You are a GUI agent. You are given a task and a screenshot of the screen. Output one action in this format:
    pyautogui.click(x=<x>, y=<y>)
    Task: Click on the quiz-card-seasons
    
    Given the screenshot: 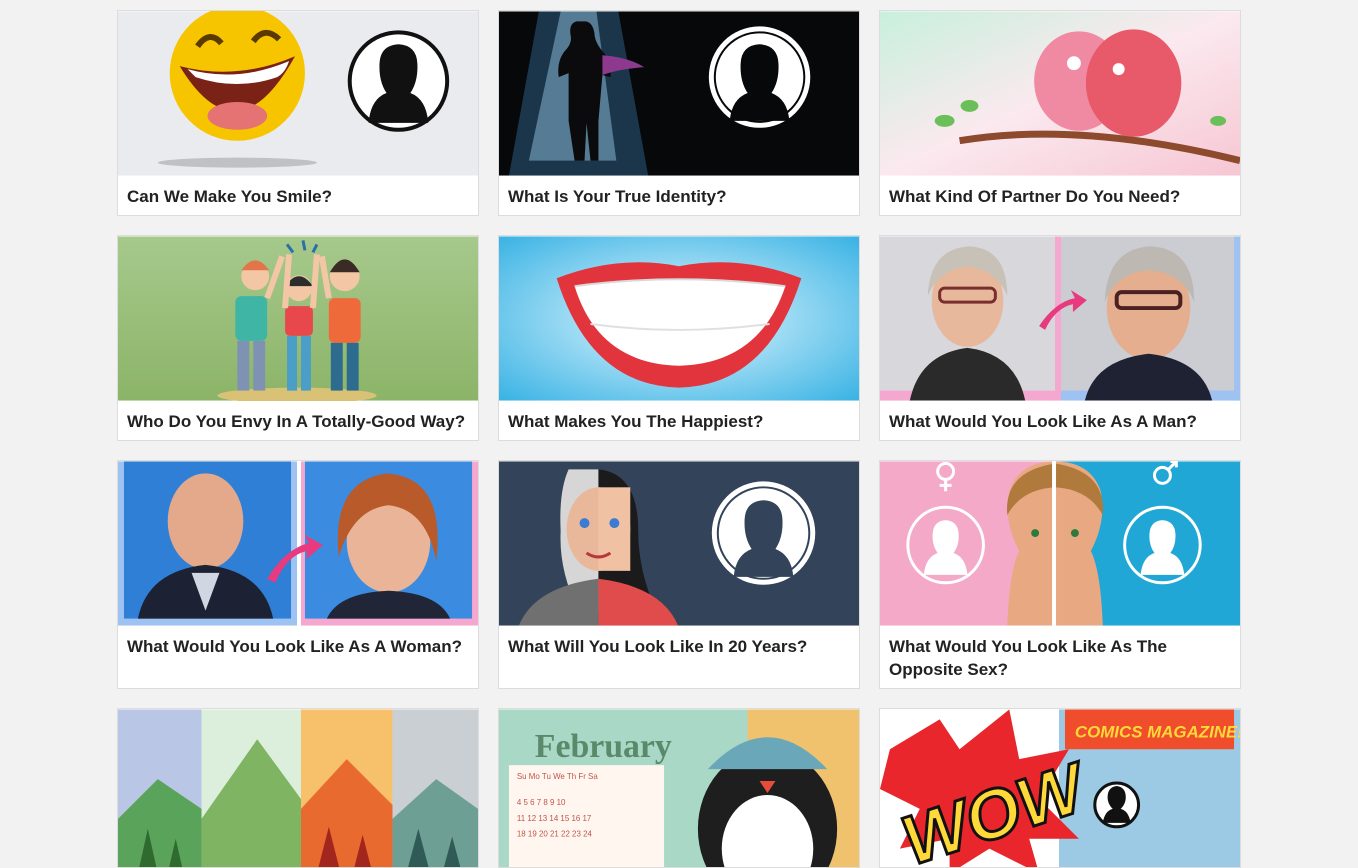 What is the action you would take?
    pyautogui.click(x=298, y=788)
    